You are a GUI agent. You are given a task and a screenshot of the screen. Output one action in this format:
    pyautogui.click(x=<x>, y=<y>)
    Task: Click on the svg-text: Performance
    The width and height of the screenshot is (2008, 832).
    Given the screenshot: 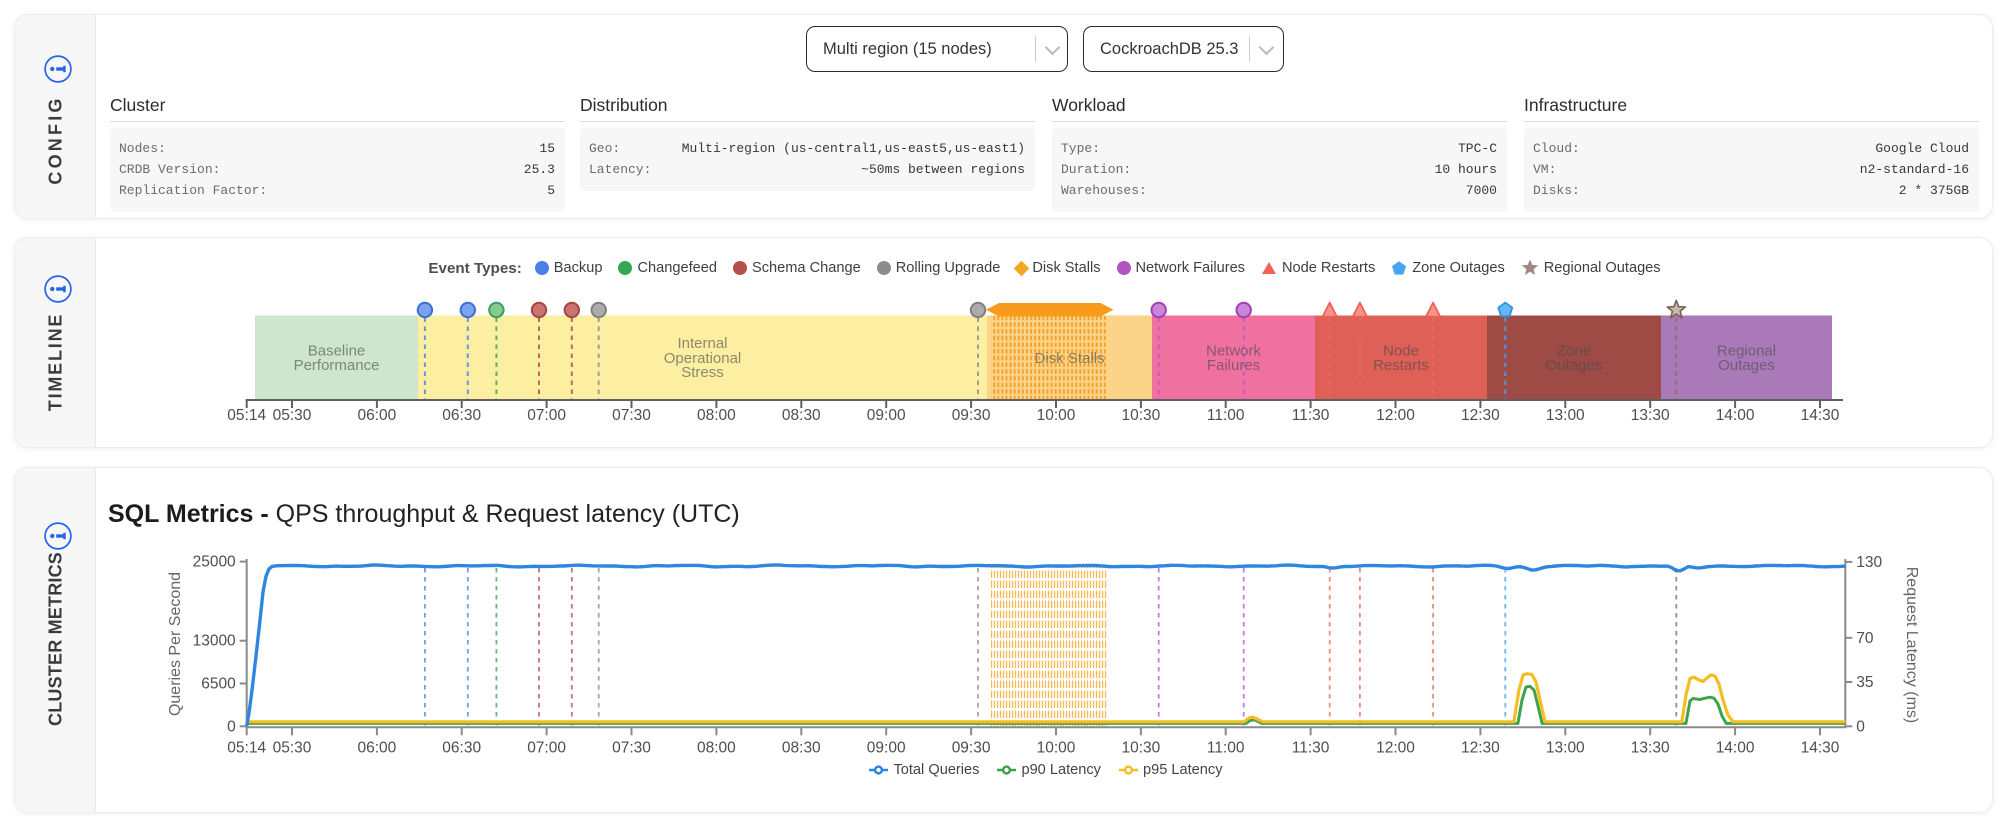 What is the action you would take?
    pyautogui.click(x=337, y=365)
    